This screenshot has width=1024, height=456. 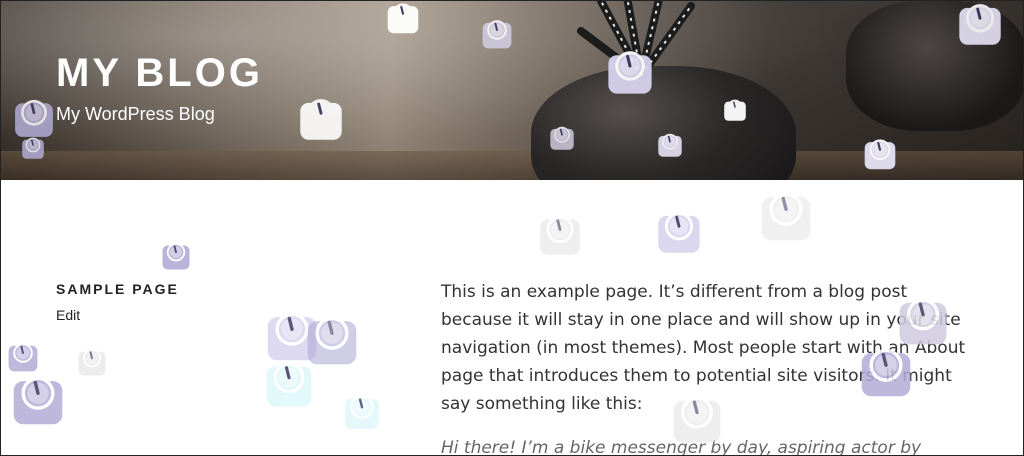 What do you see at coordinates (159, 73) in the screenshot?
I see `site-title: MY BLOG` at bounding box center [159, 73].